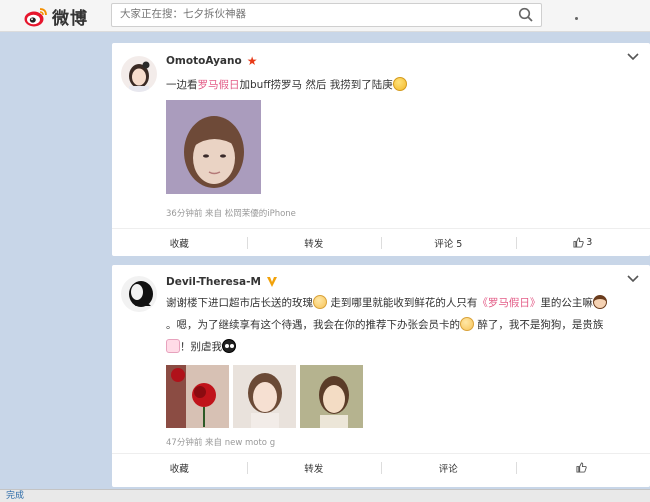 Image resolution: width=650 pixels, height=502 pixels. I want to click on status-text: 完成, so click(15, 496).